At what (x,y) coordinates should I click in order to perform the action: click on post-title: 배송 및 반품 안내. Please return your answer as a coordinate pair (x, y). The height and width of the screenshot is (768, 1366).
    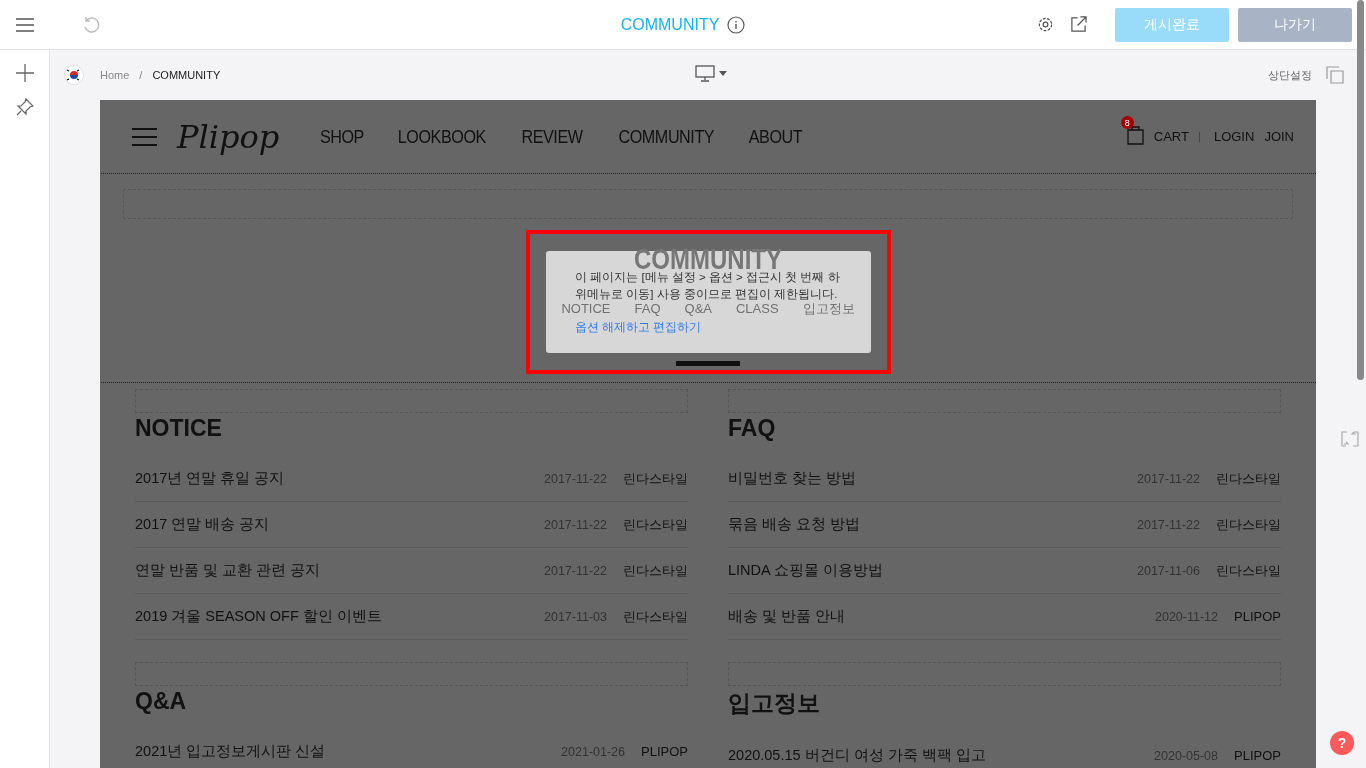
    Looking at the image, I should click on (941, 616).